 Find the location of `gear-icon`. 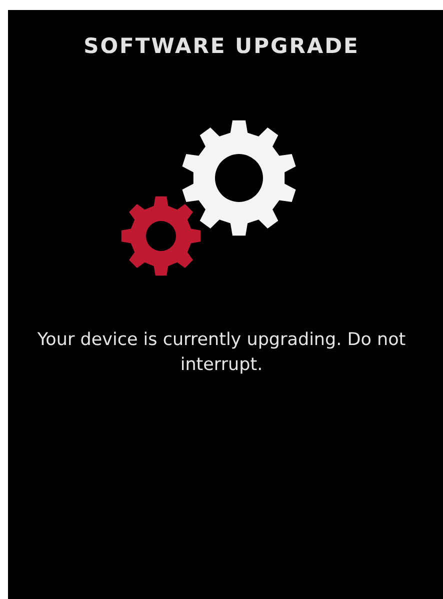

gear-icon is located at coordinates (160, 236).